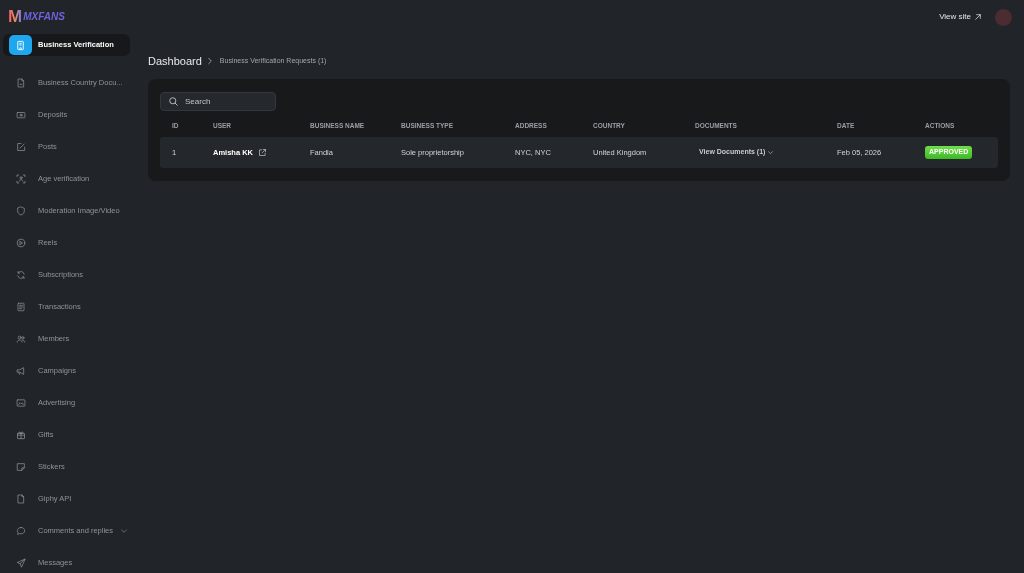 This screenshot has width=1024, height=573. What do you see at coordinates (15, 16) in the screenshot?
I see `logo-mark: M` at bounding box center [15, 16].